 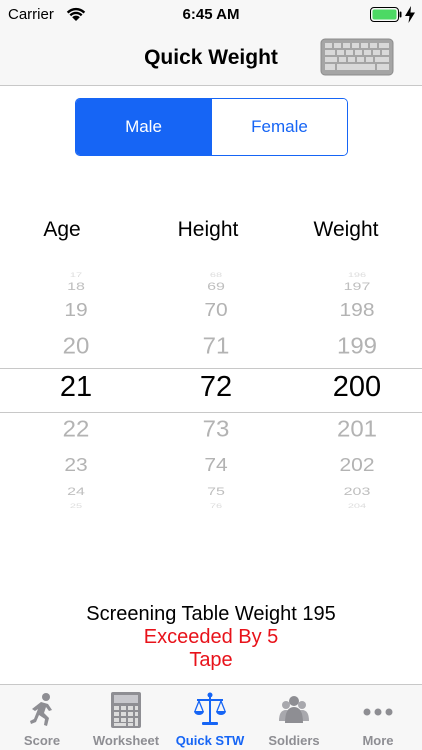 I want to click on height-picker-value: 71, so click(x=216, y=346).